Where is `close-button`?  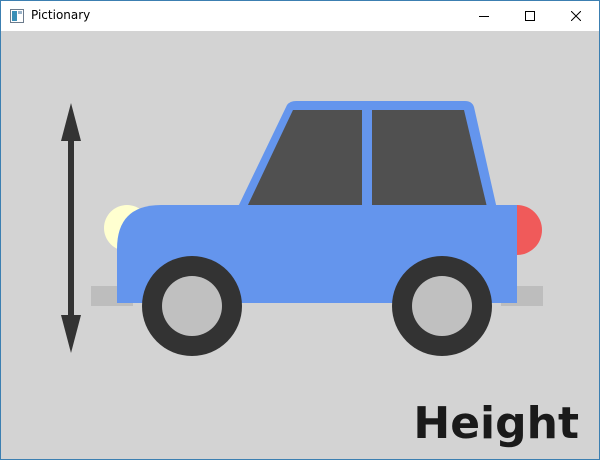
close-button is located at coordinates (576, 16).